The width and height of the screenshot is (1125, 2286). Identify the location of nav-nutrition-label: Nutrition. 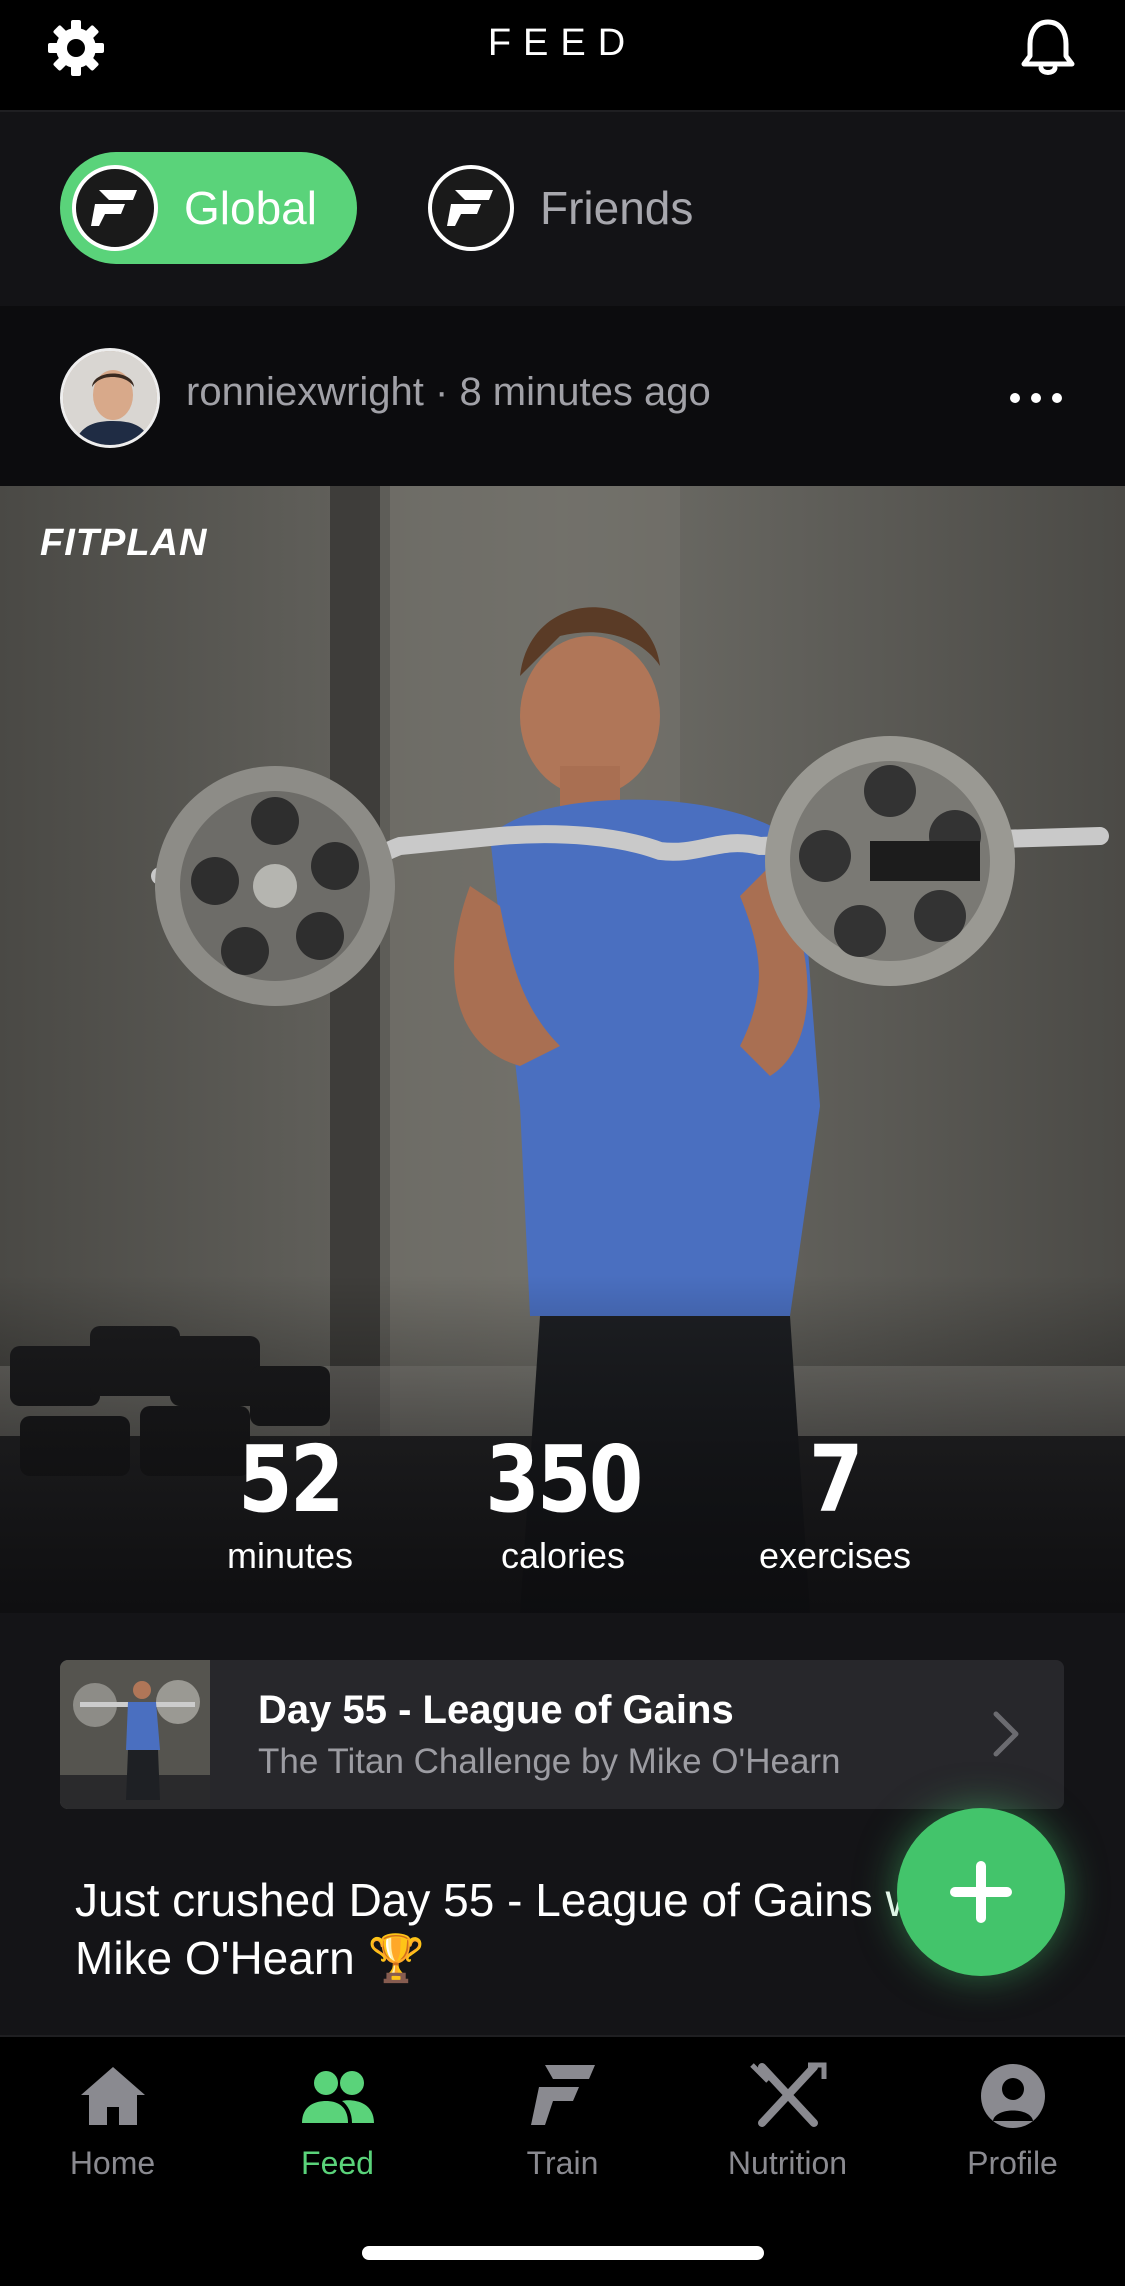
(787, 2163).